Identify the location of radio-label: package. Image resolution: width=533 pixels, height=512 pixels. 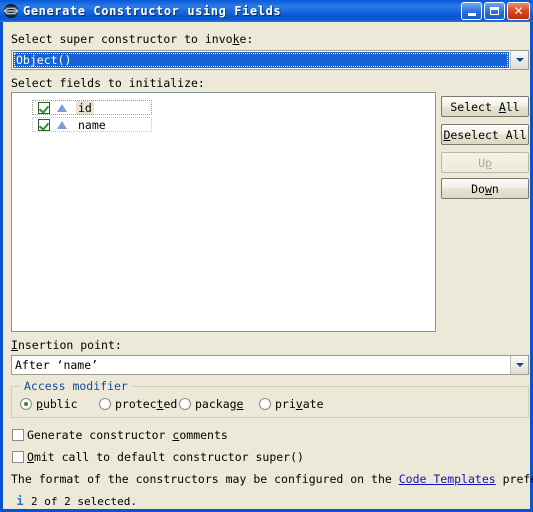
(219, 404).